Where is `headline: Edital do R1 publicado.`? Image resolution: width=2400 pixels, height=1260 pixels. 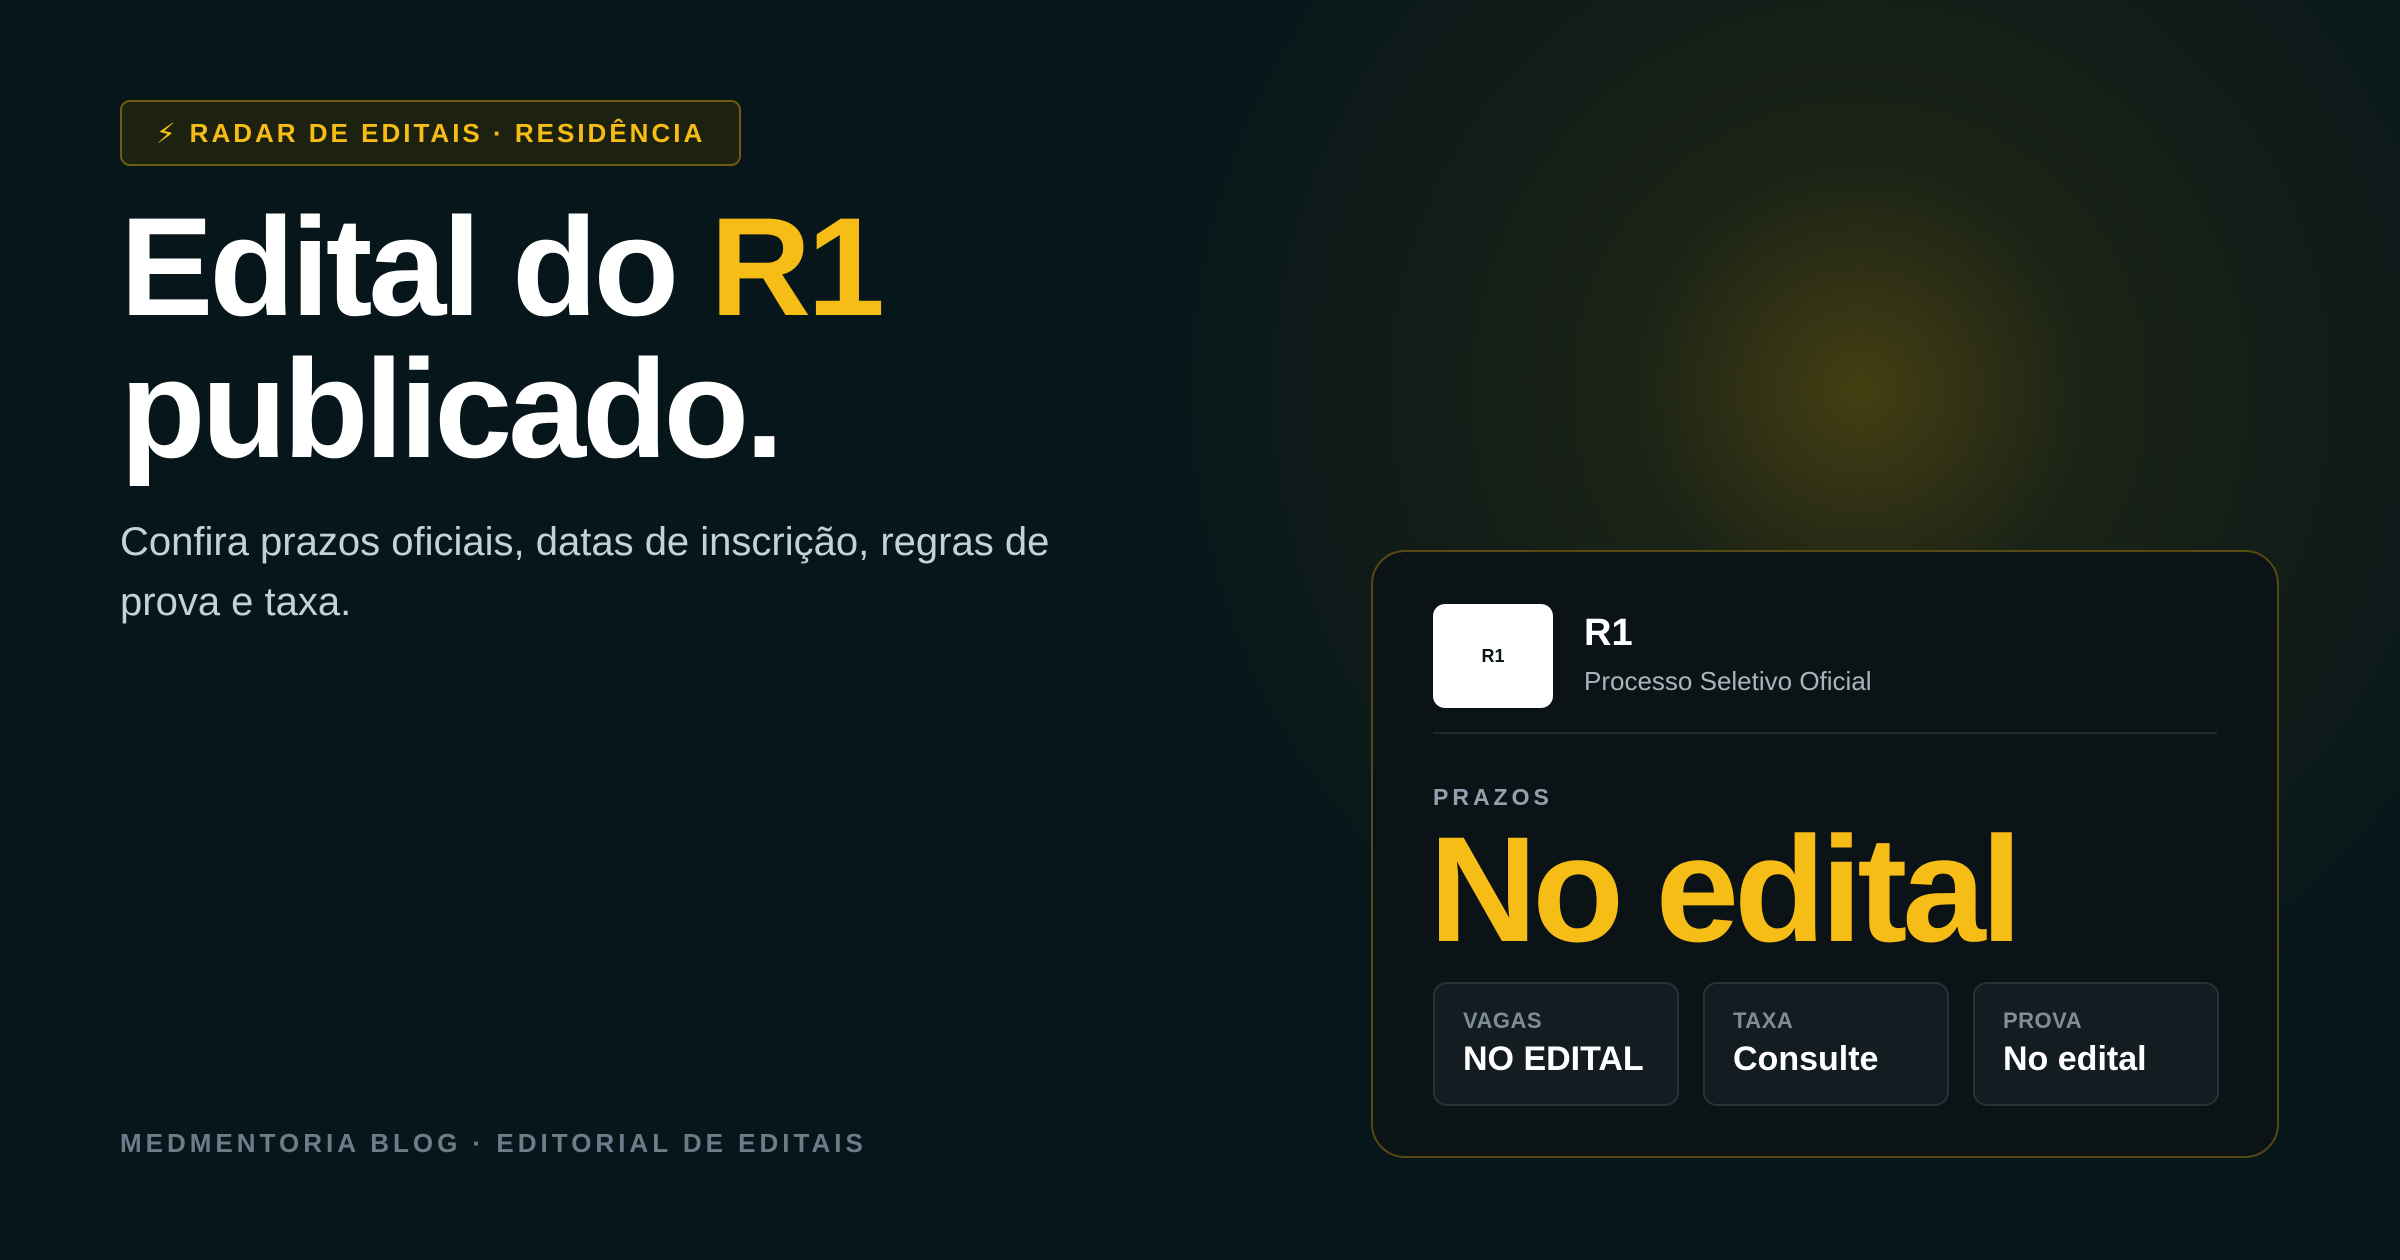 headline: Edital do R1 publicado. is located at coordinates (502, 338).